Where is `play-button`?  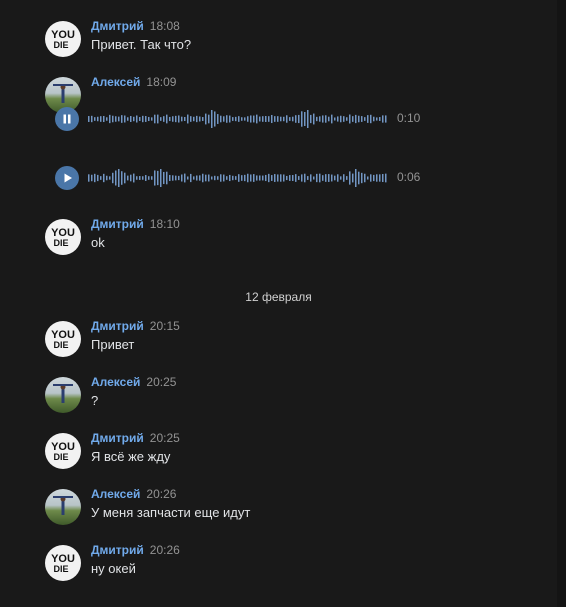 play-button is located at coordinates (67, 178).